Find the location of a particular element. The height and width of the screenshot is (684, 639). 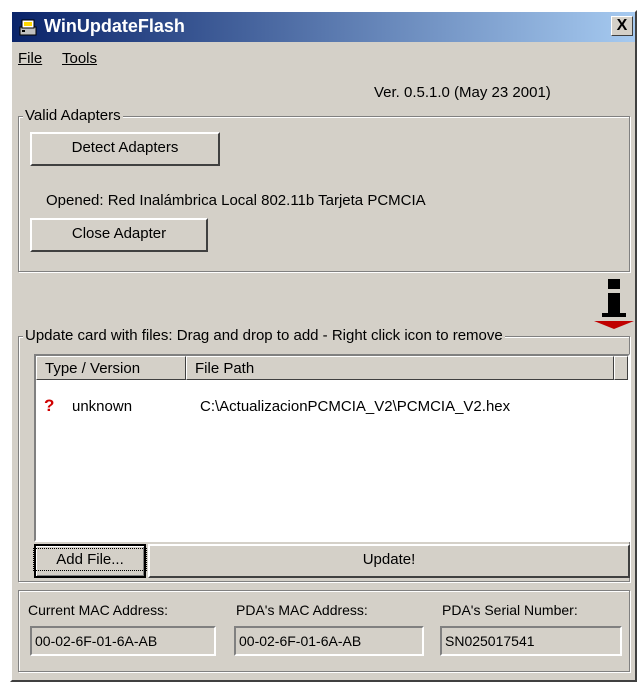

valid-adapters-label: Valid Adapters is located at coordinates (73, 115).